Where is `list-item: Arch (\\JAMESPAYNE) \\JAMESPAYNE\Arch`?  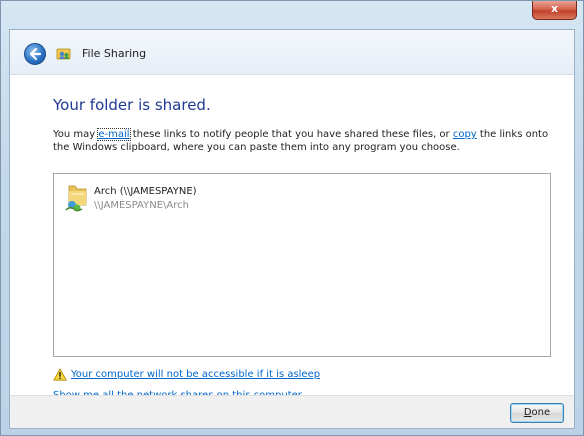 list-item: Arch (\\JAMESPAYNE) \\JAMESPAYNE\Arch is located at coordinates (164, 201).